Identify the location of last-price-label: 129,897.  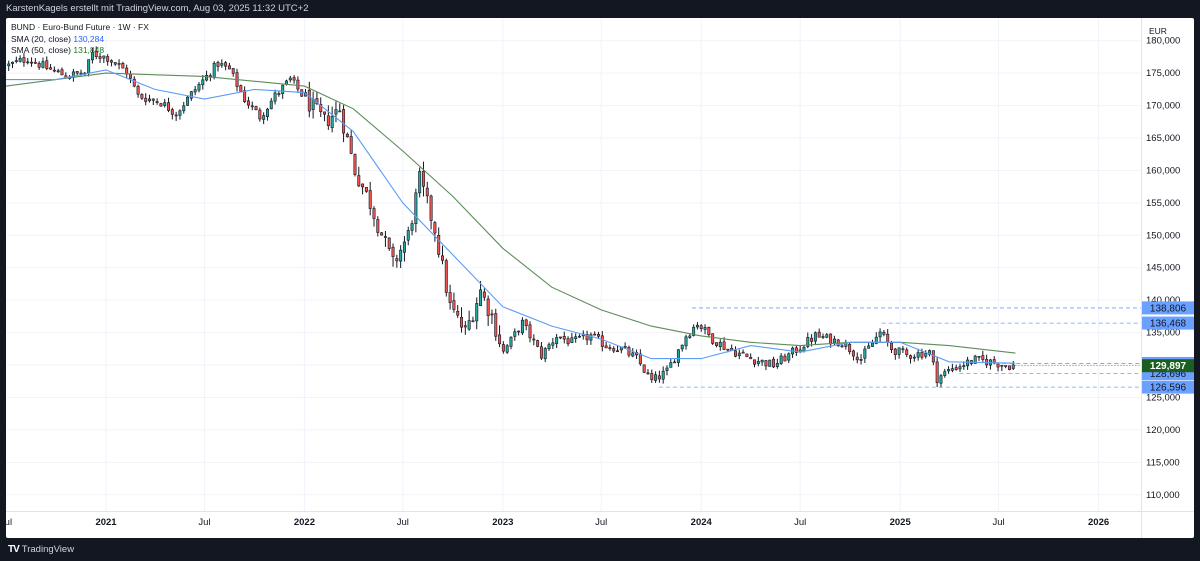
(1168, 366).